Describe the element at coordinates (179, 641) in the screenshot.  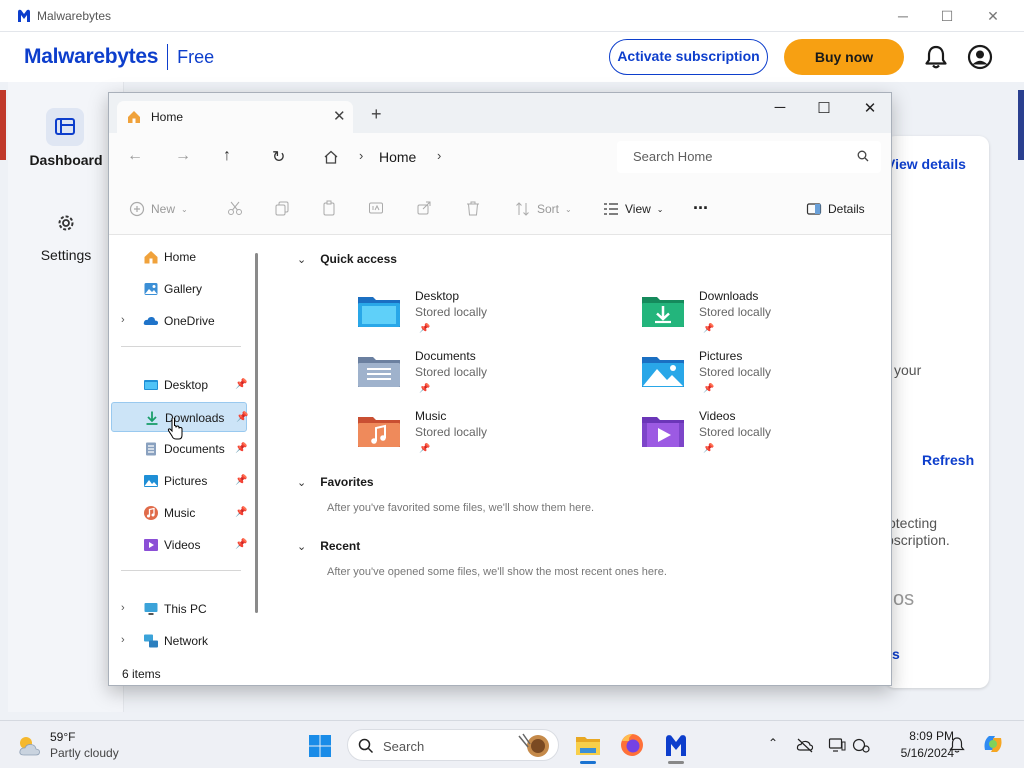
I see `nav-item-network: › Network` at that location.